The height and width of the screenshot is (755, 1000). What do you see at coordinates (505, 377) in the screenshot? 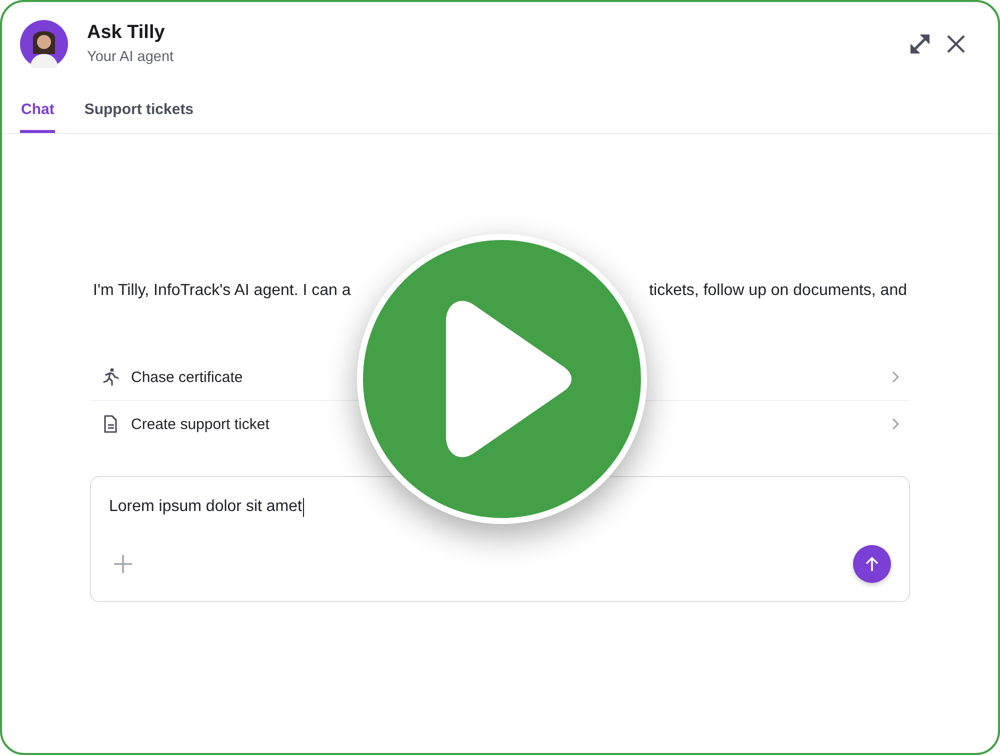
I see `action-item: Chase certificate` at bounding box center [505, 377].